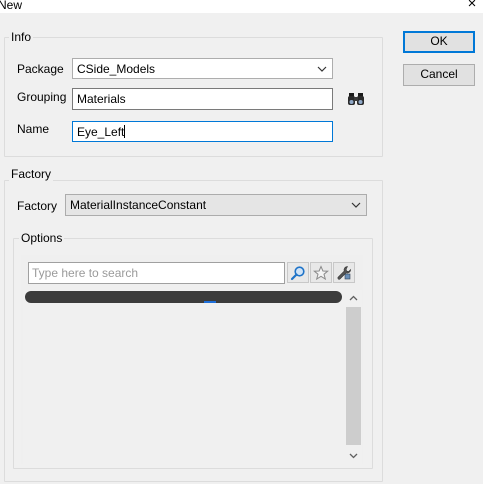 Image resolution: width=483 pixels, height=484 pixels. I want to click on text-caret, so click(125, 131).